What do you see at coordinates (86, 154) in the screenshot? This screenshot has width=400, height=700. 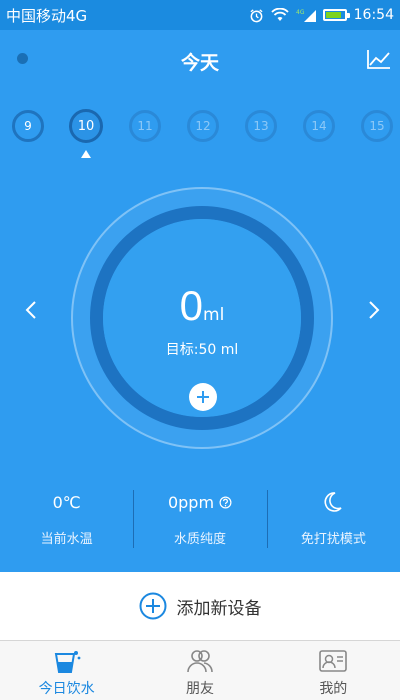 I see `selected-date-marker` at bounding box center [86, 154].